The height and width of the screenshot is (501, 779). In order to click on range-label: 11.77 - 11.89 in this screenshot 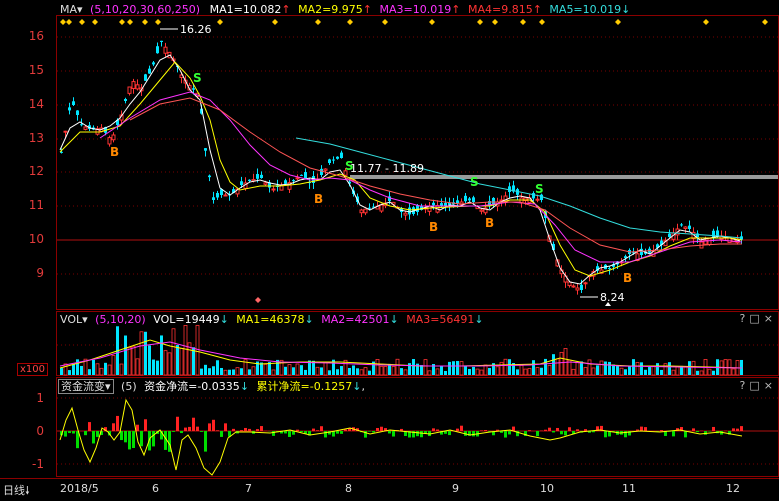, I will do `click(387, 168)`.